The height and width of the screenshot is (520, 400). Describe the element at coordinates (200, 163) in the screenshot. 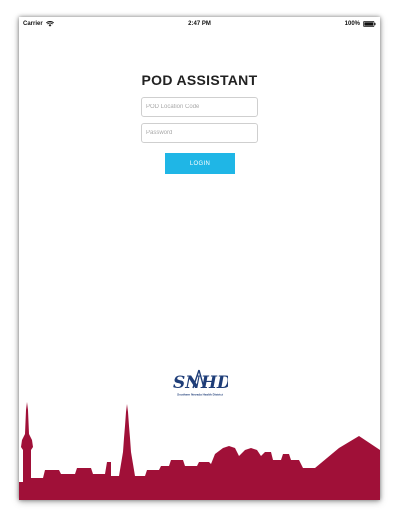

I see `login-button: LOGIN` at that location.